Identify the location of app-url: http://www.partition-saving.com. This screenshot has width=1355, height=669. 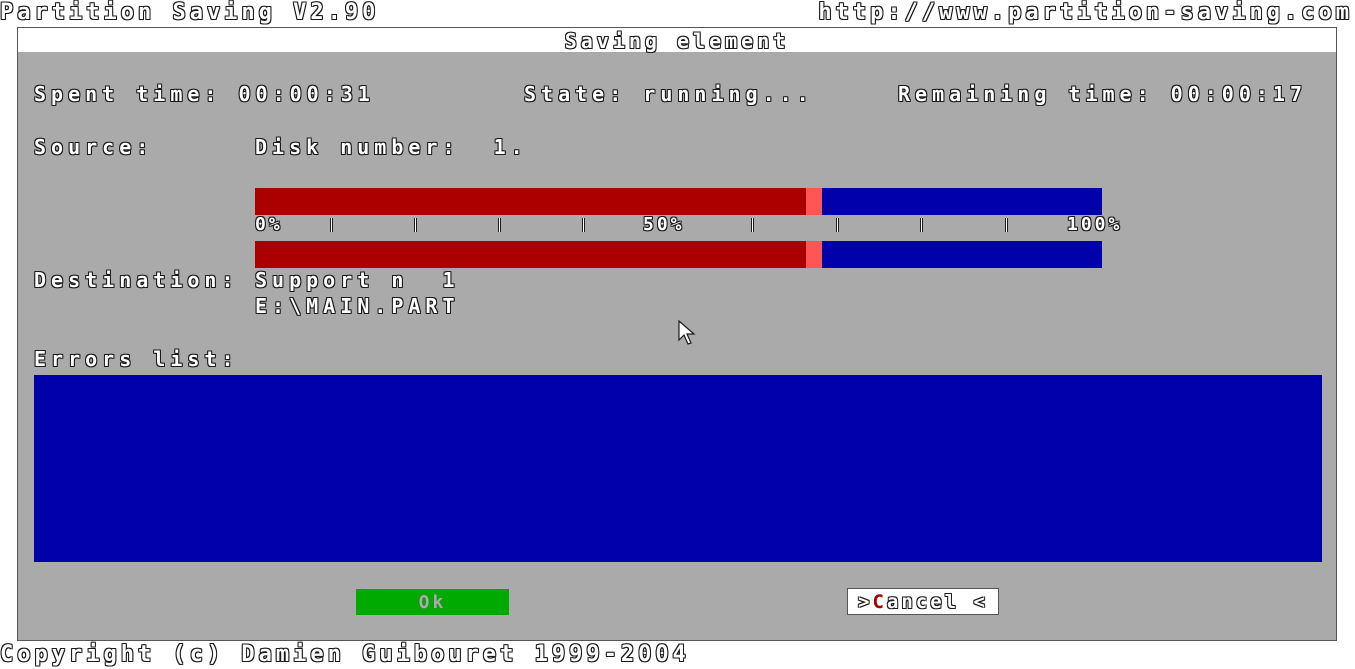
(1085, 12).